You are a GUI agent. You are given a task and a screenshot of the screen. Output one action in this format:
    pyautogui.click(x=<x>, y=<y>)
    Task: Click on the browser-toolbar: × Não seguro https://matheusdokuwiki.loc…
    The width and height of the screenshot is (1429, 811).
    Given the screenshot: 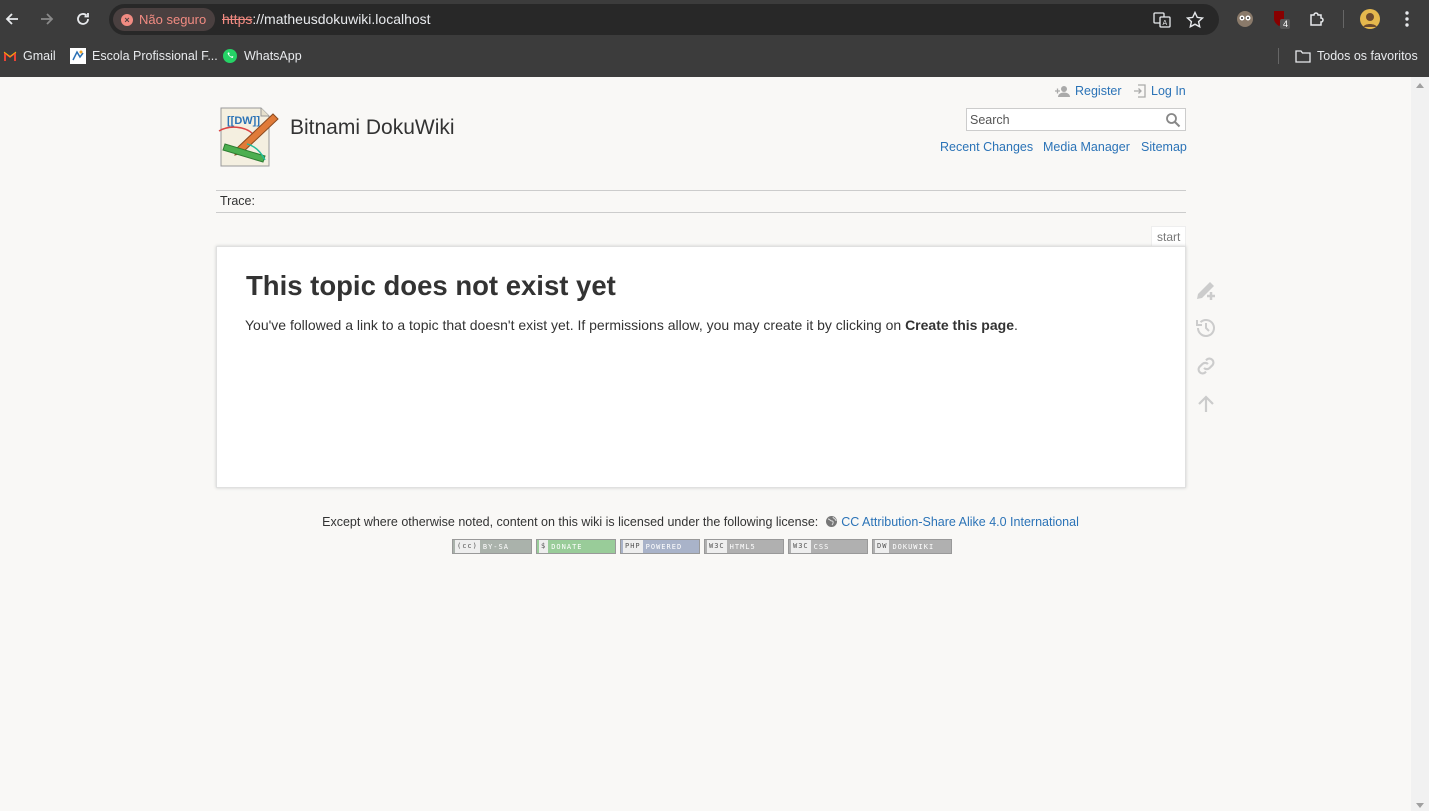 What is the action you would take?
    pyautogui.click(x=714, y=19)
    